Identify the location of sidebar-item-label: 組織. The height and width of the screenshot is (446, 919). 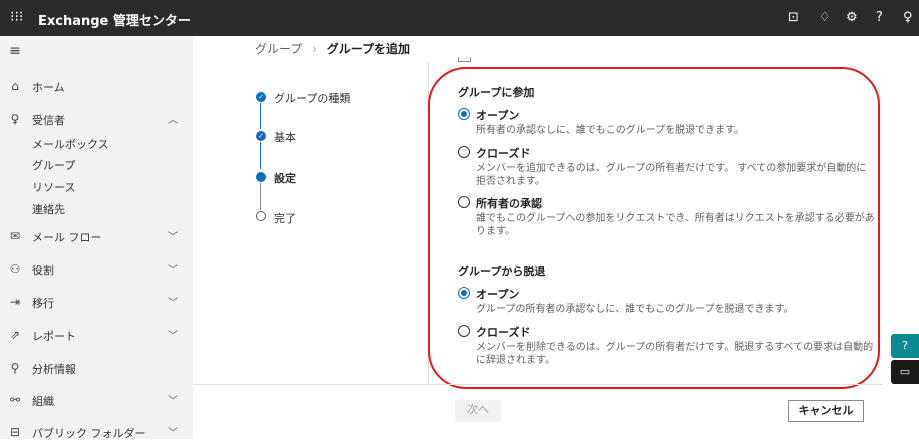
(43, 401).